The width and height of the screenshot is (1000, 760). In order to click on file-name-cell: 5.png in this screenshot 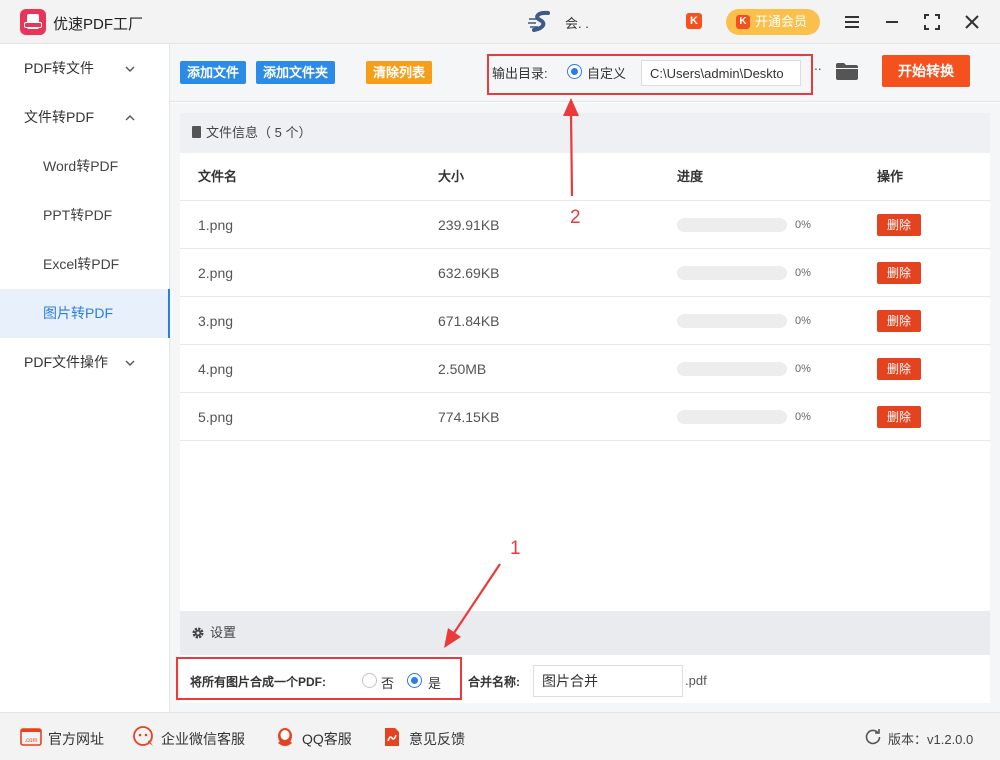, I will do `click(216, 417)`.